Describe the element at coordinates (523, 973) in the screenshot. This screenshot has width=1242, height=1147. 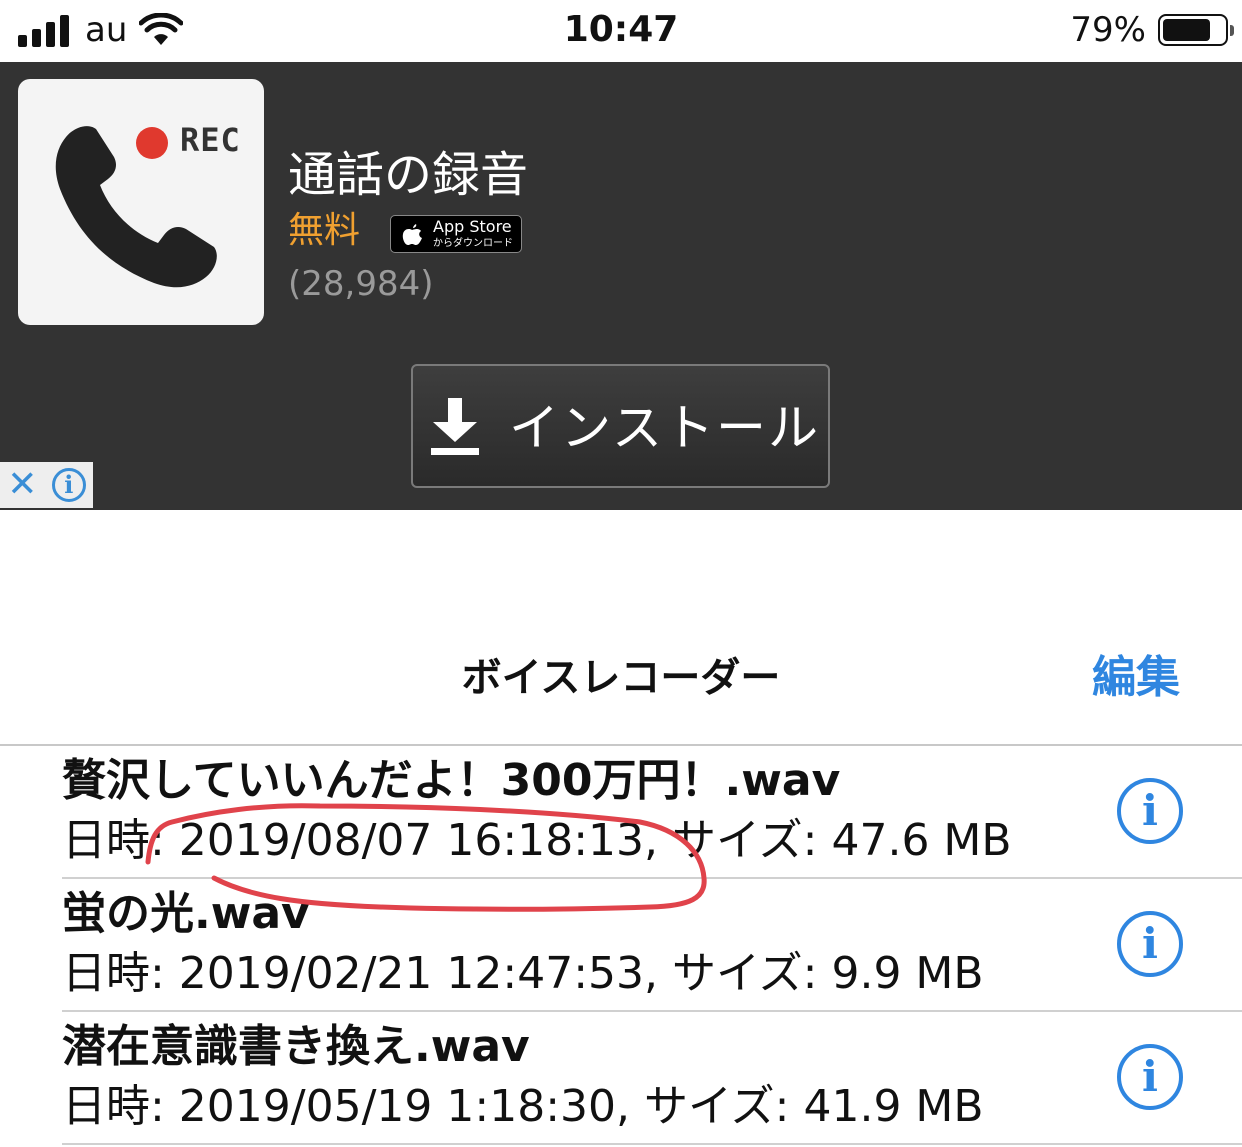
I see `recording-meta: 日時: 2019/02/21 12:47:53, サイズ: 9.9 MB` at that location.